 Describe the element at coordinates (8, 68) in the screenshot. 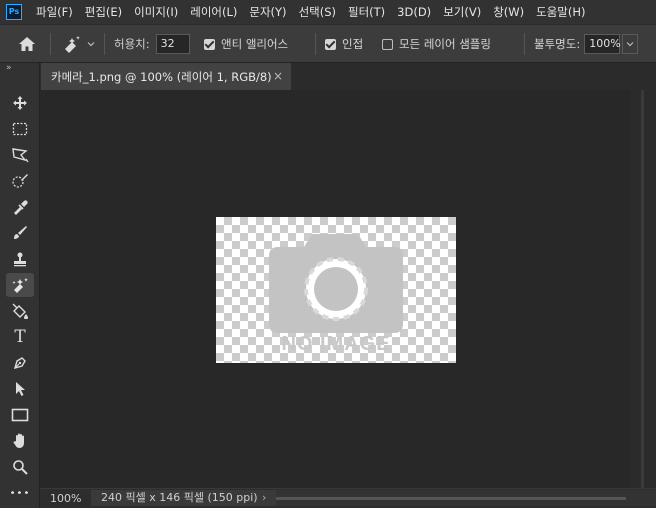

I see `toolbar-collapse-button: »` at that location.